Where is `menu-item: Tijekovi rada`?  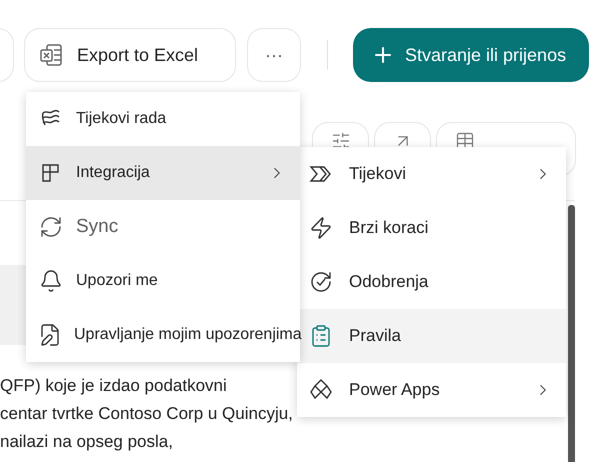
menu-item: Tijekovi rada is located at coordinates (163, 119).